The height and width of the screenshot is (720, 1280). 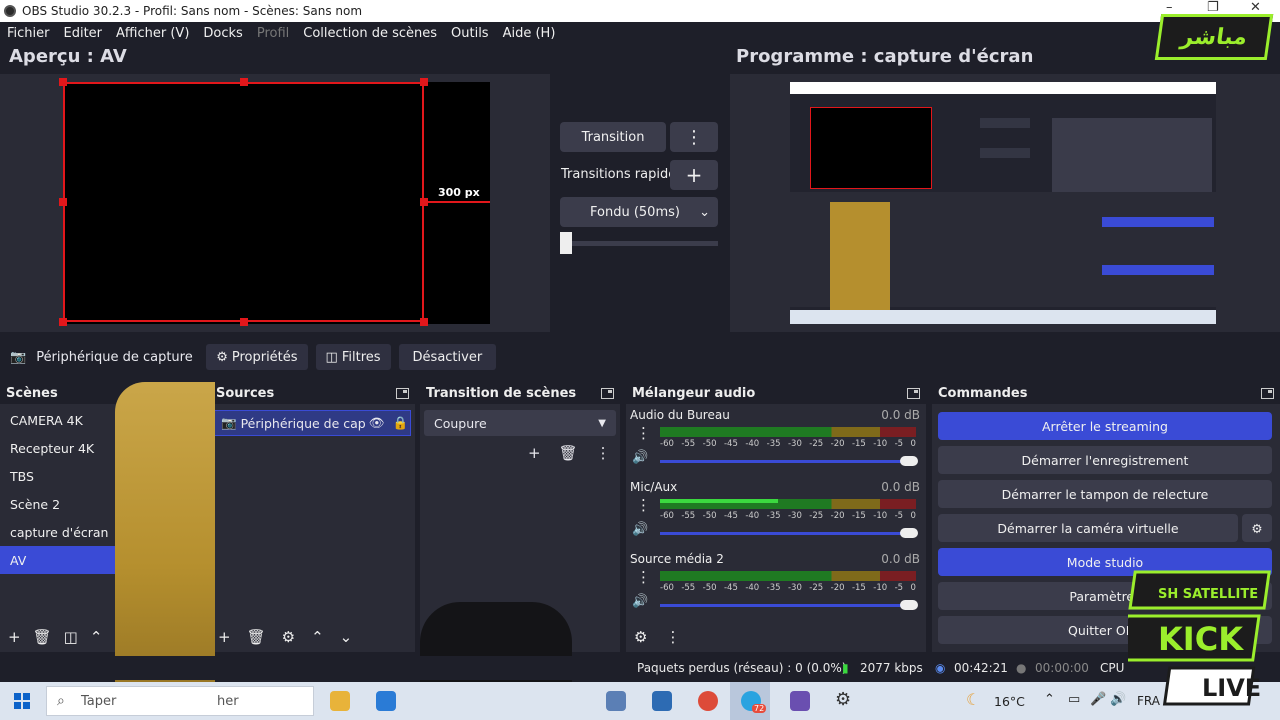 I want to click on close-button: ✕, so click(x=1255, y=7).